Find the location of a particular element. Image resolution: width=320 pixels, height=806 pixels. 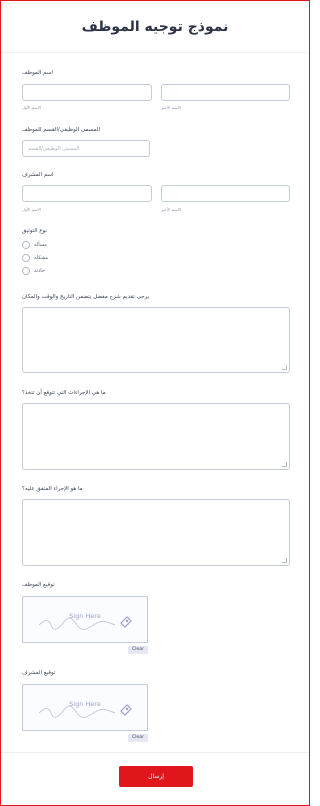

job-title-label: المسمى الوظيفي/القسم للموظف is located at coordinates (61, 130).